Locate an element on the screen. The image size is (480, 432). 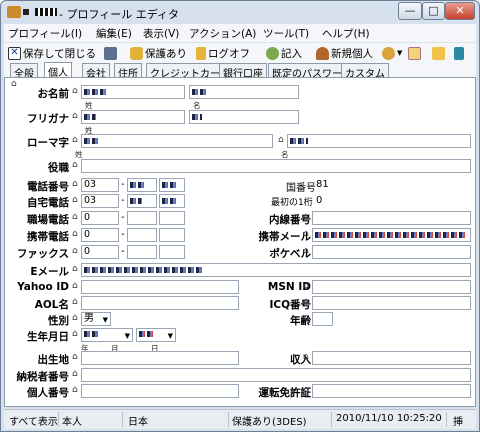
phone-area-input: 03 is located at coordinates (100, 185).